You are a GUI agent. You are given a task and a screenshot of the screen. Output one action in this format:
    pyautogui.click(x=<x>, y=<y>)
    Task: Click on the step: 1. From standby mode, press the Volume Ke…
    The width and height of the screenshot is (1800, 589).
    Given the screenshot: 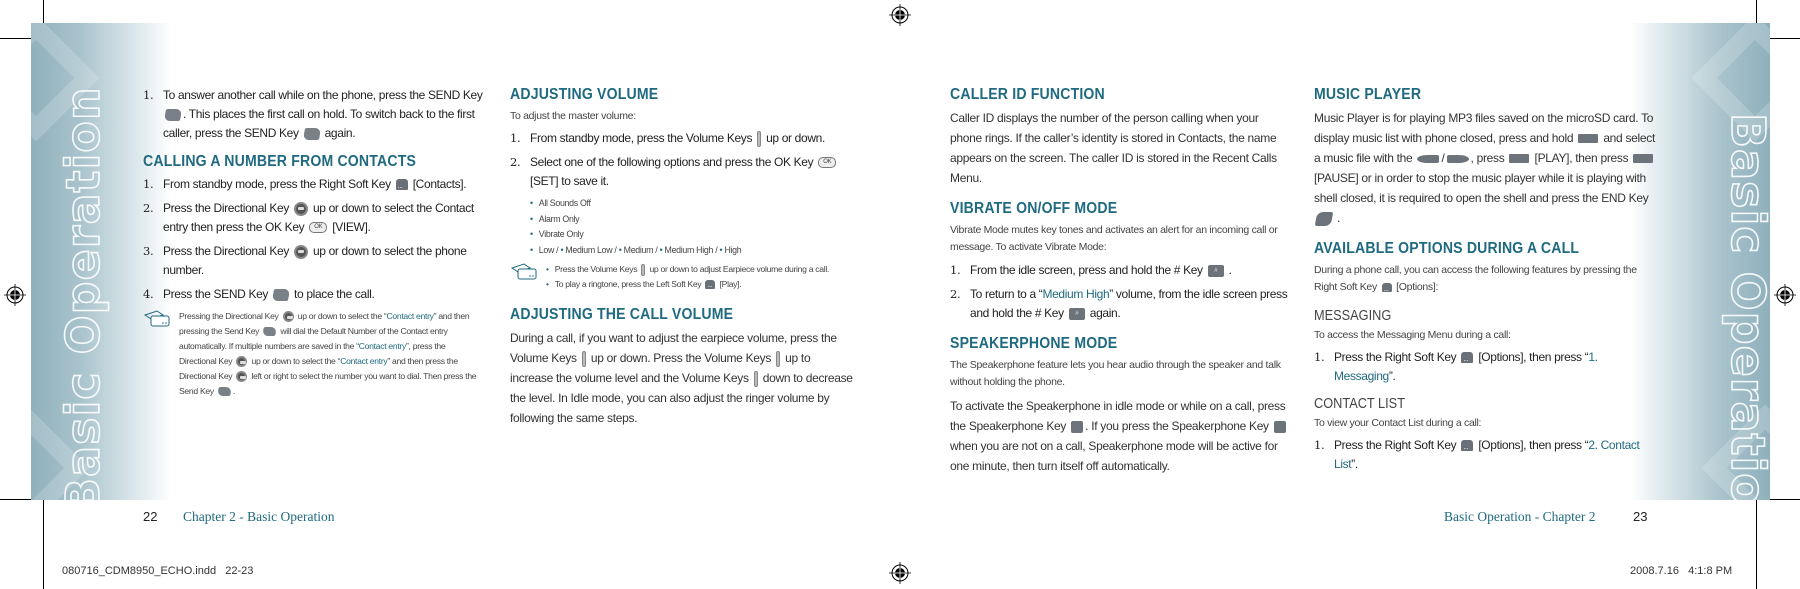 What is the action you would take?
    pyautogui.click(x=667, y=138)
    